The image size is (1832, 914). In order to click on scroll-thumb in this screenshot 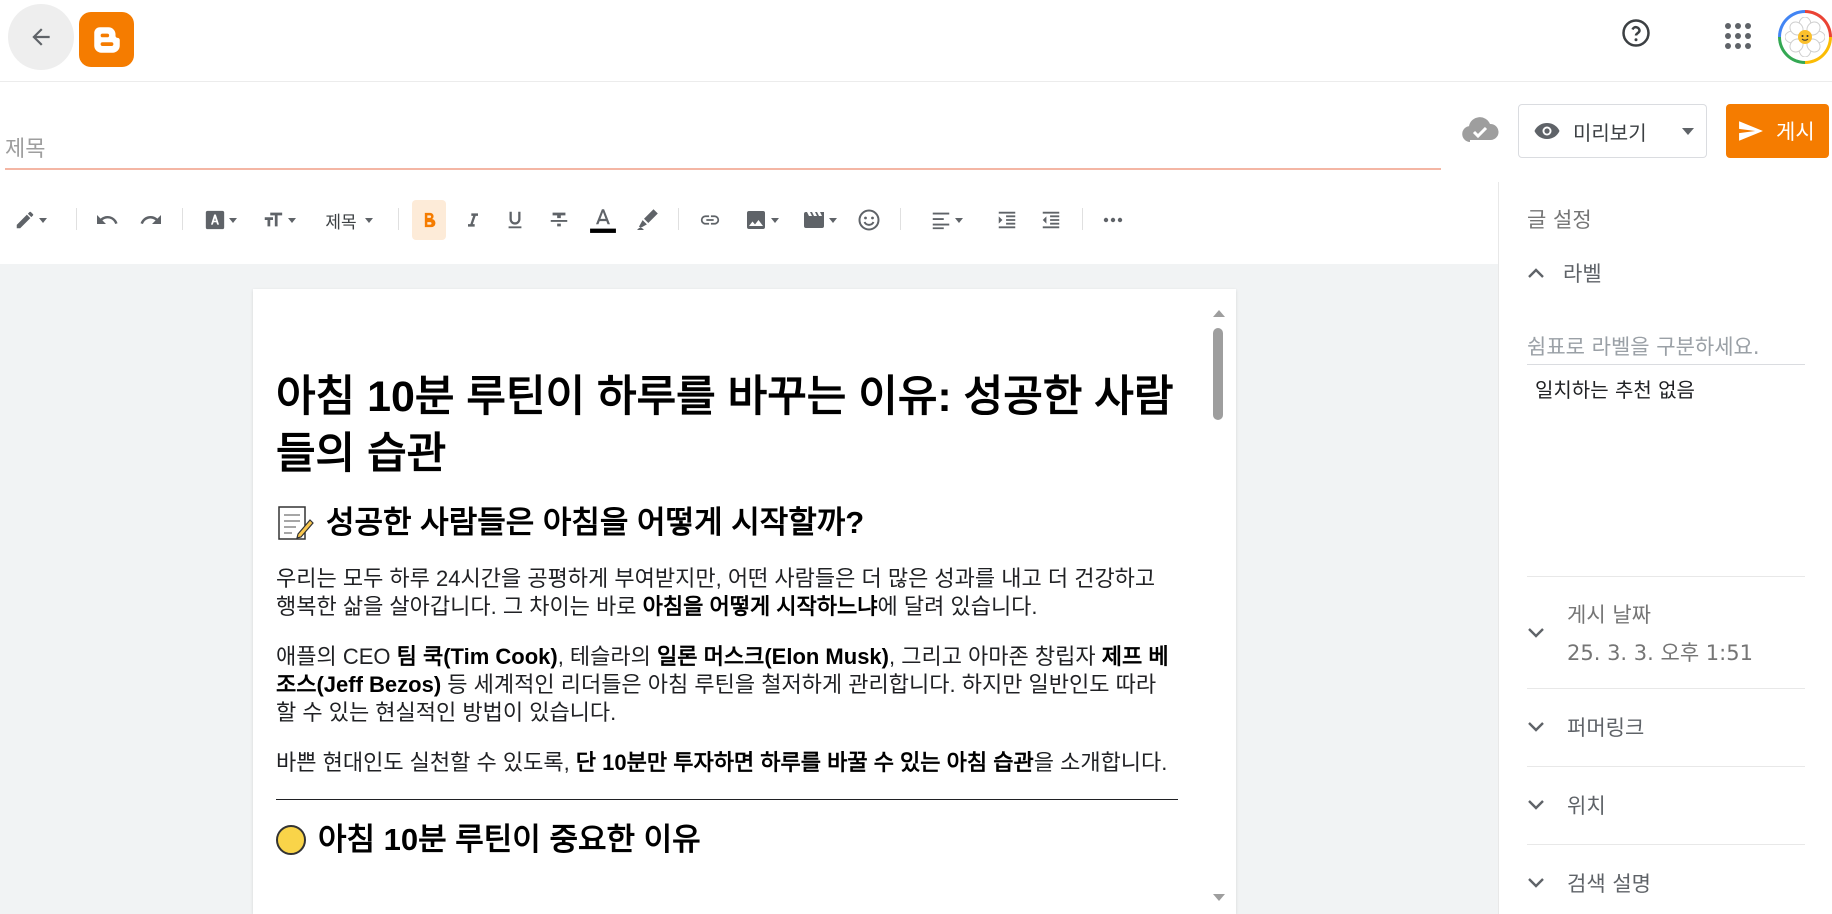, I will do `click(1218, 374)`.